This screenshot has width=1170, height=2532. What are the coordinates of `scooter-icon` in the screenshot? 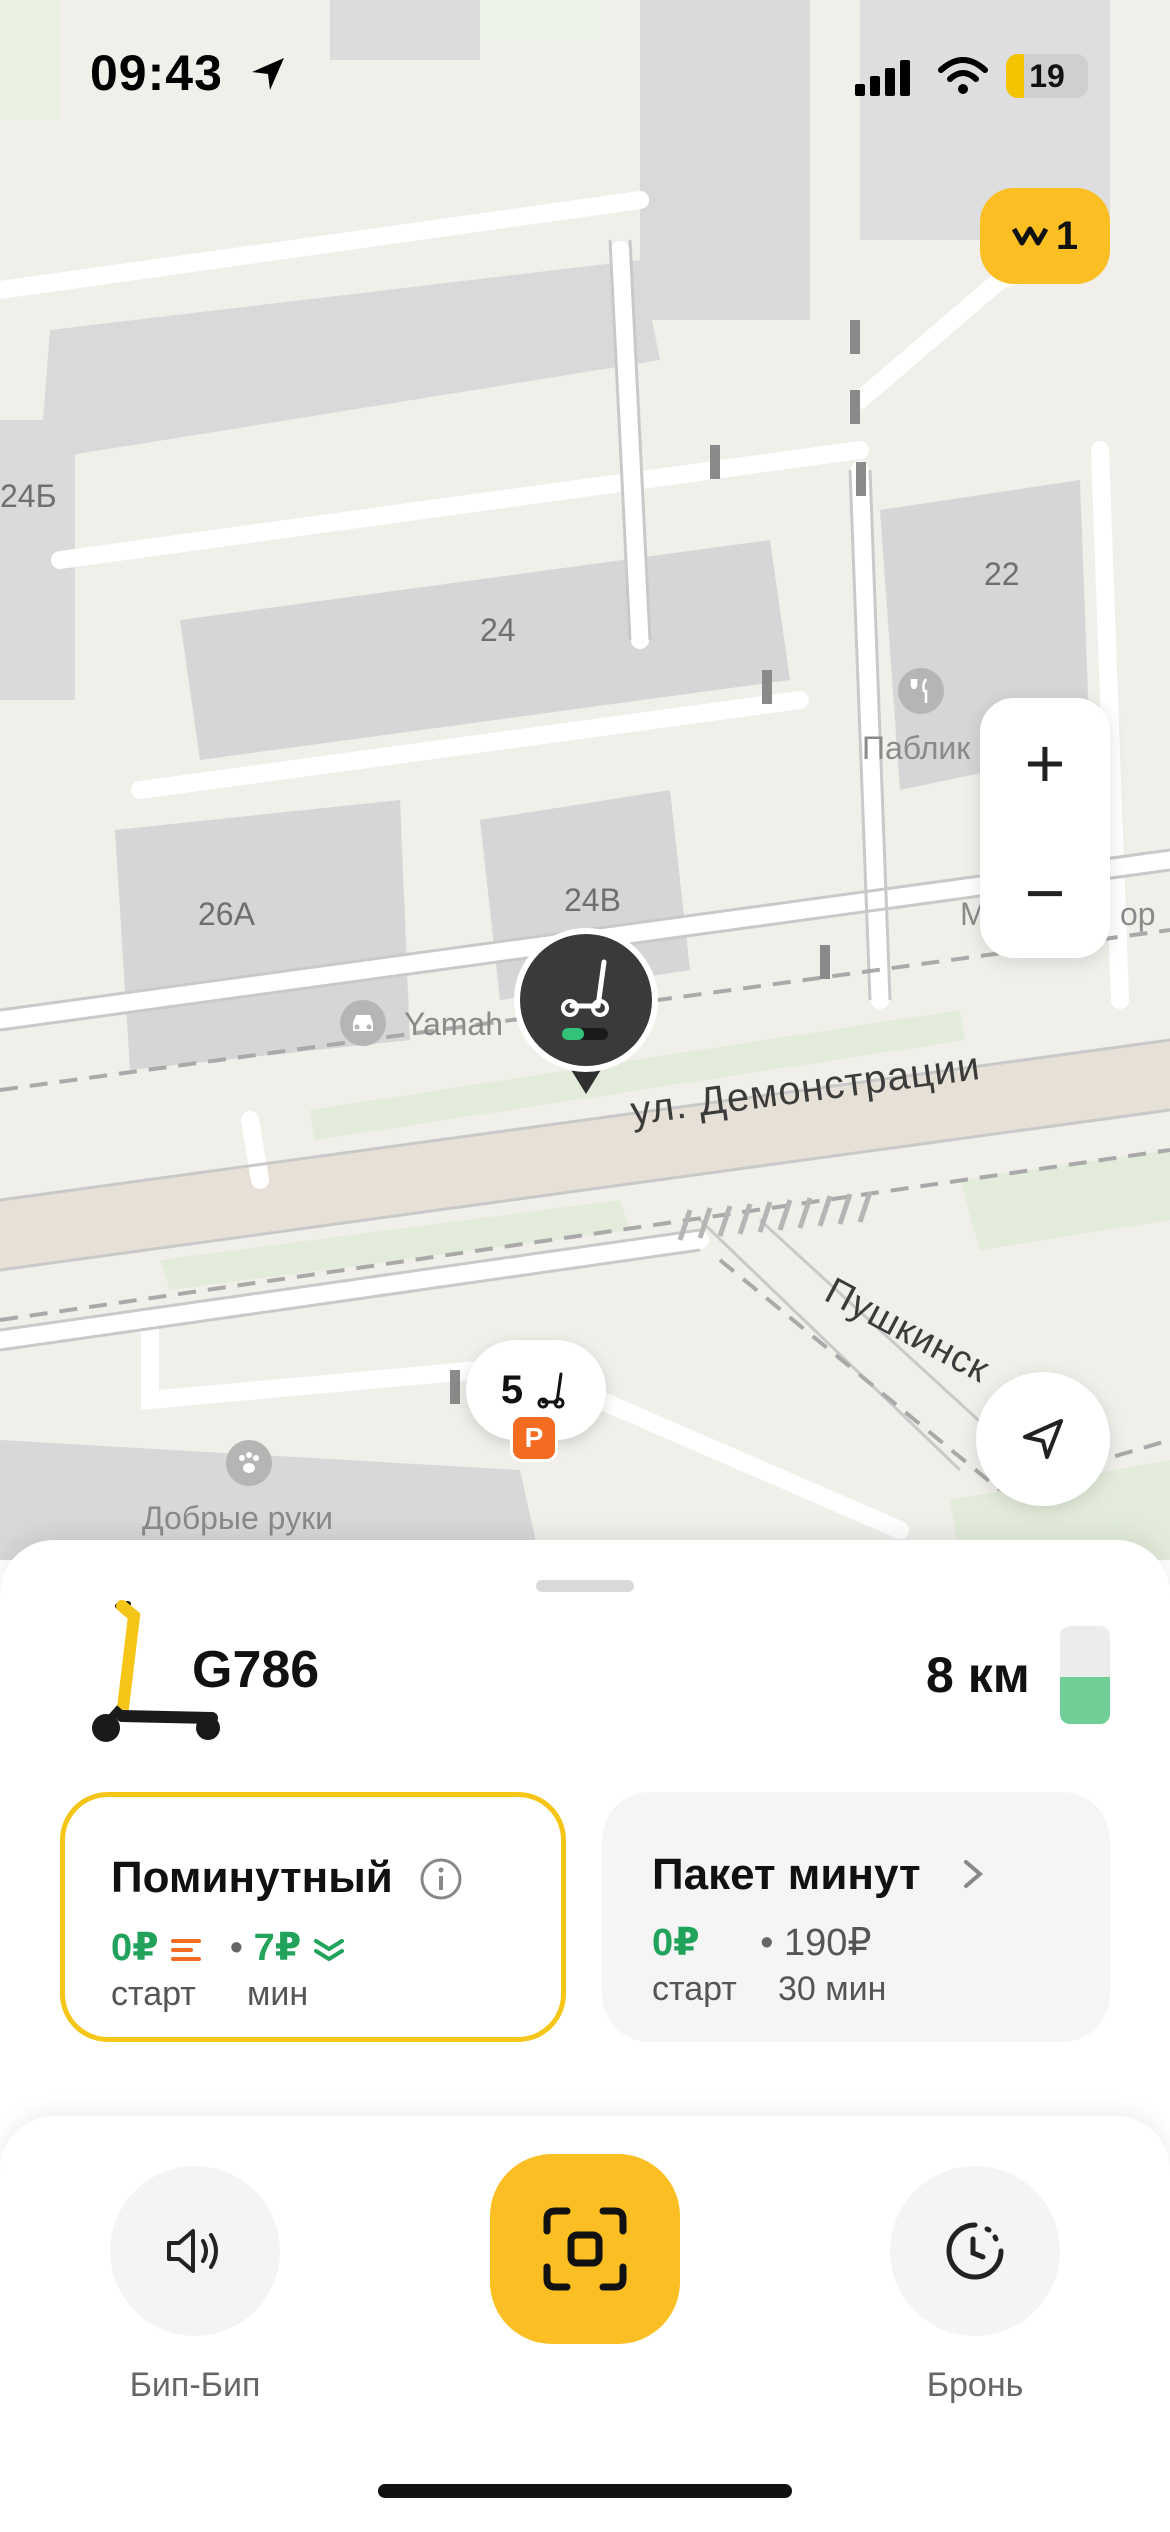 It's located at (551, 1390).